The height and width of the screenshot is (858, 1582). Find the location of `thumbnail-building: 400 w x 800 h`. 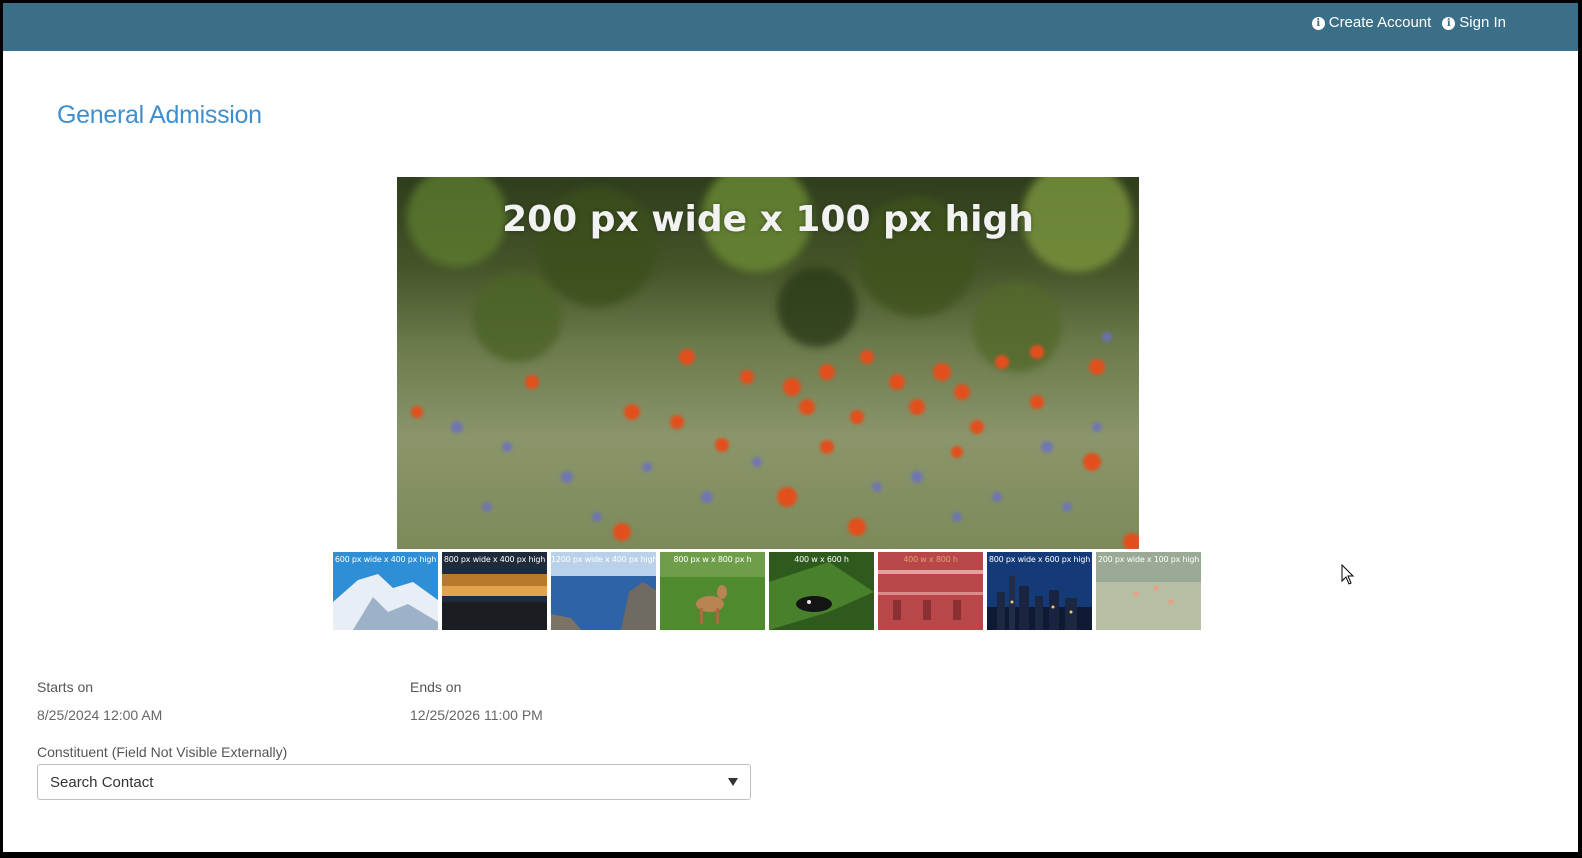

thumbnail-building: 400 w x 800 h is located at coordinates (930, 591).